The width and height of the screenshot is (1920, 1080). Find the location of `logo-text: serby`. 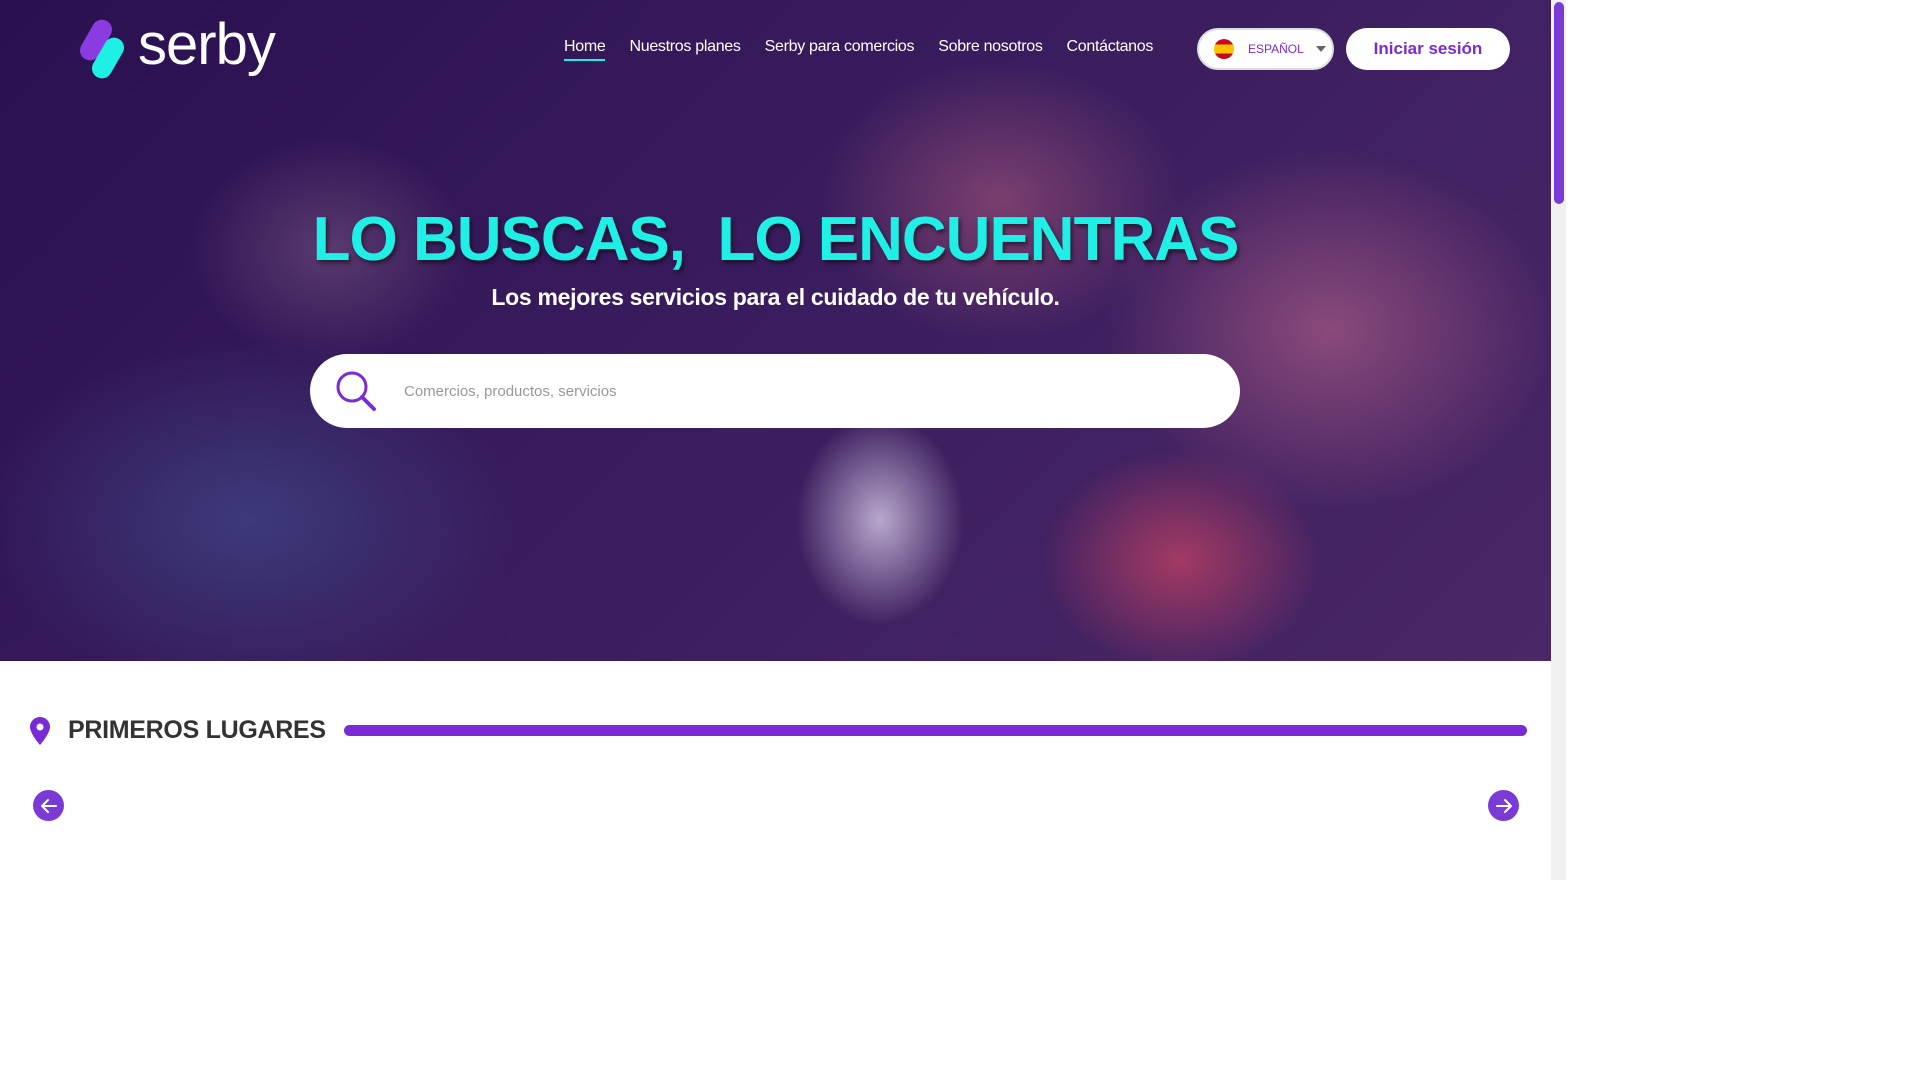

logo-text: serby is located at coordinates (207, 44).